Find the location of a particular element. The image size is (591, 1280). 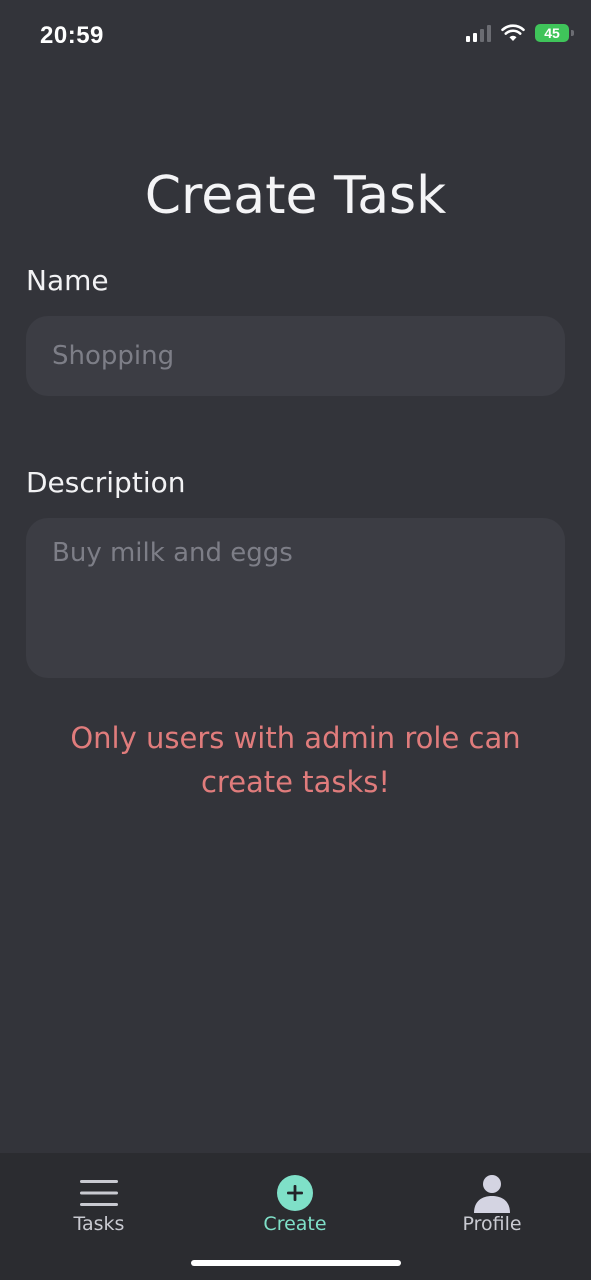

page-title: Create Task is located at coordinates (295, 196).